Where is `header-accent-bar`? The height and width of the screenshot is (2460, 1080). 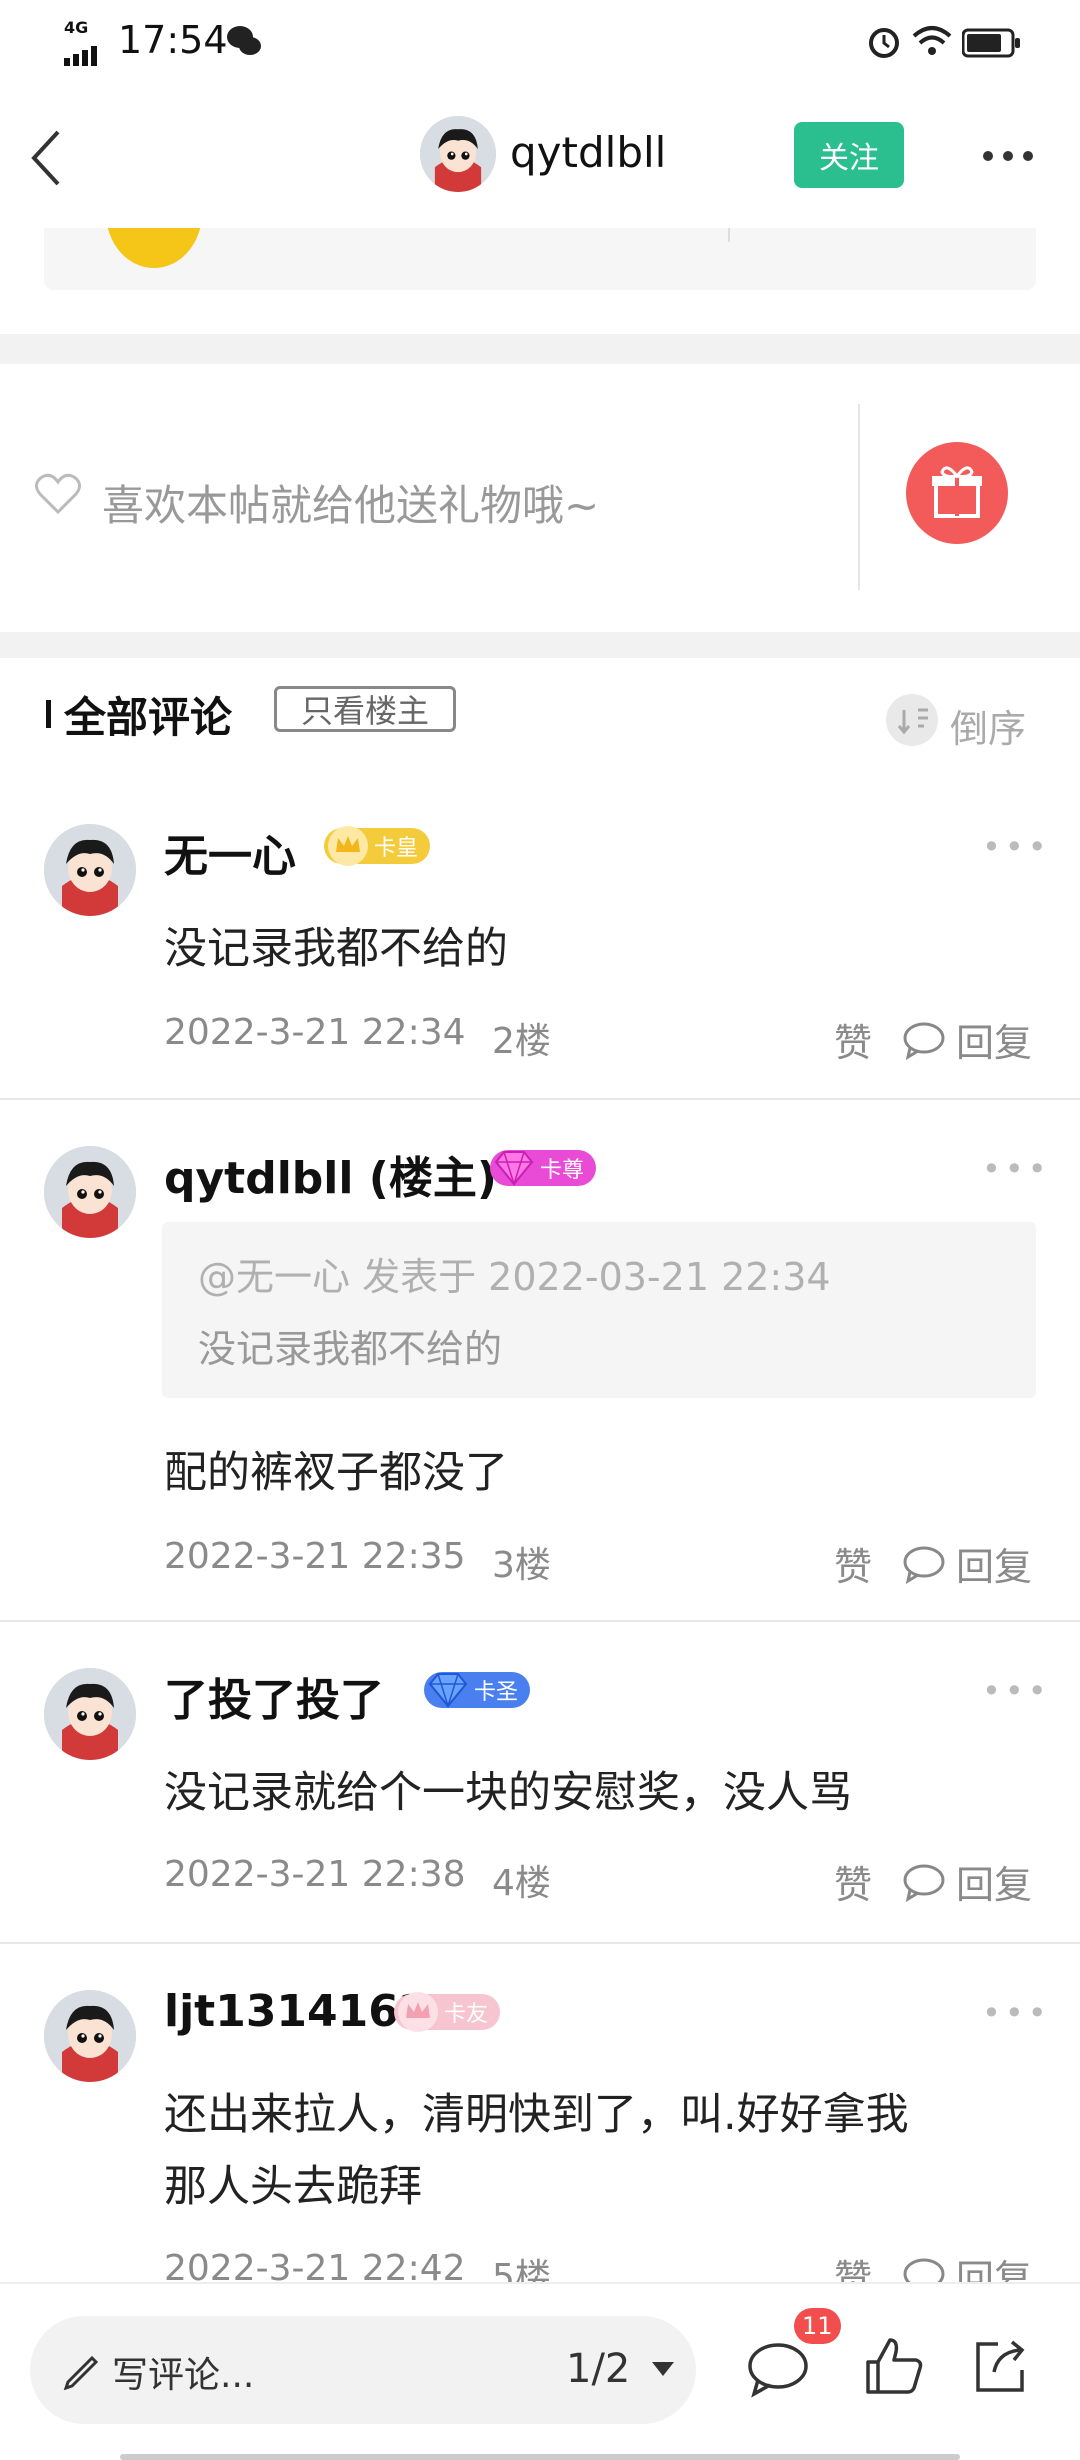 header-accent-bar is located at coordinates (48, 714).